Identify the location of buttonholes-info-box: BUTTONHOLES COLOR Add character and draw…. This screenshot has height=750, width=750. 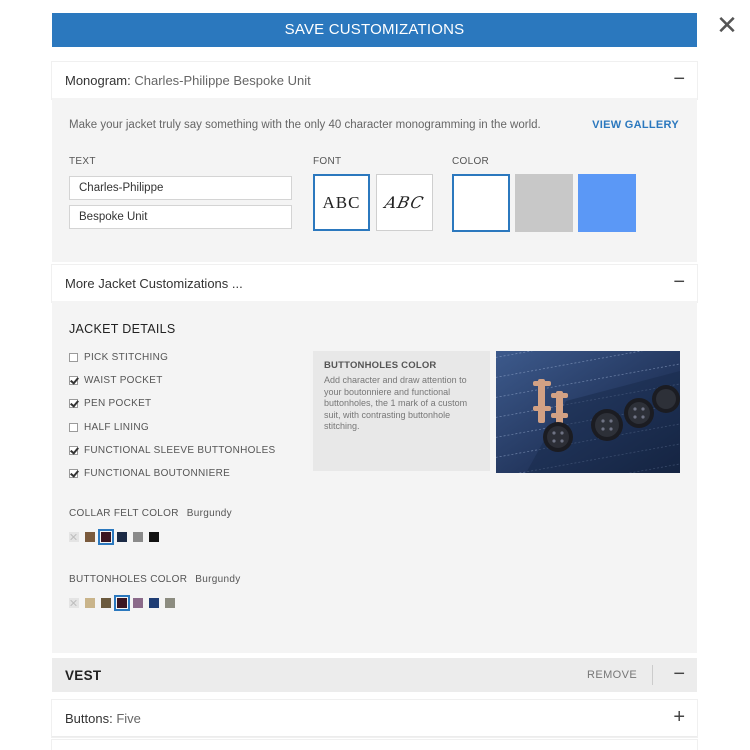
(401, 411).